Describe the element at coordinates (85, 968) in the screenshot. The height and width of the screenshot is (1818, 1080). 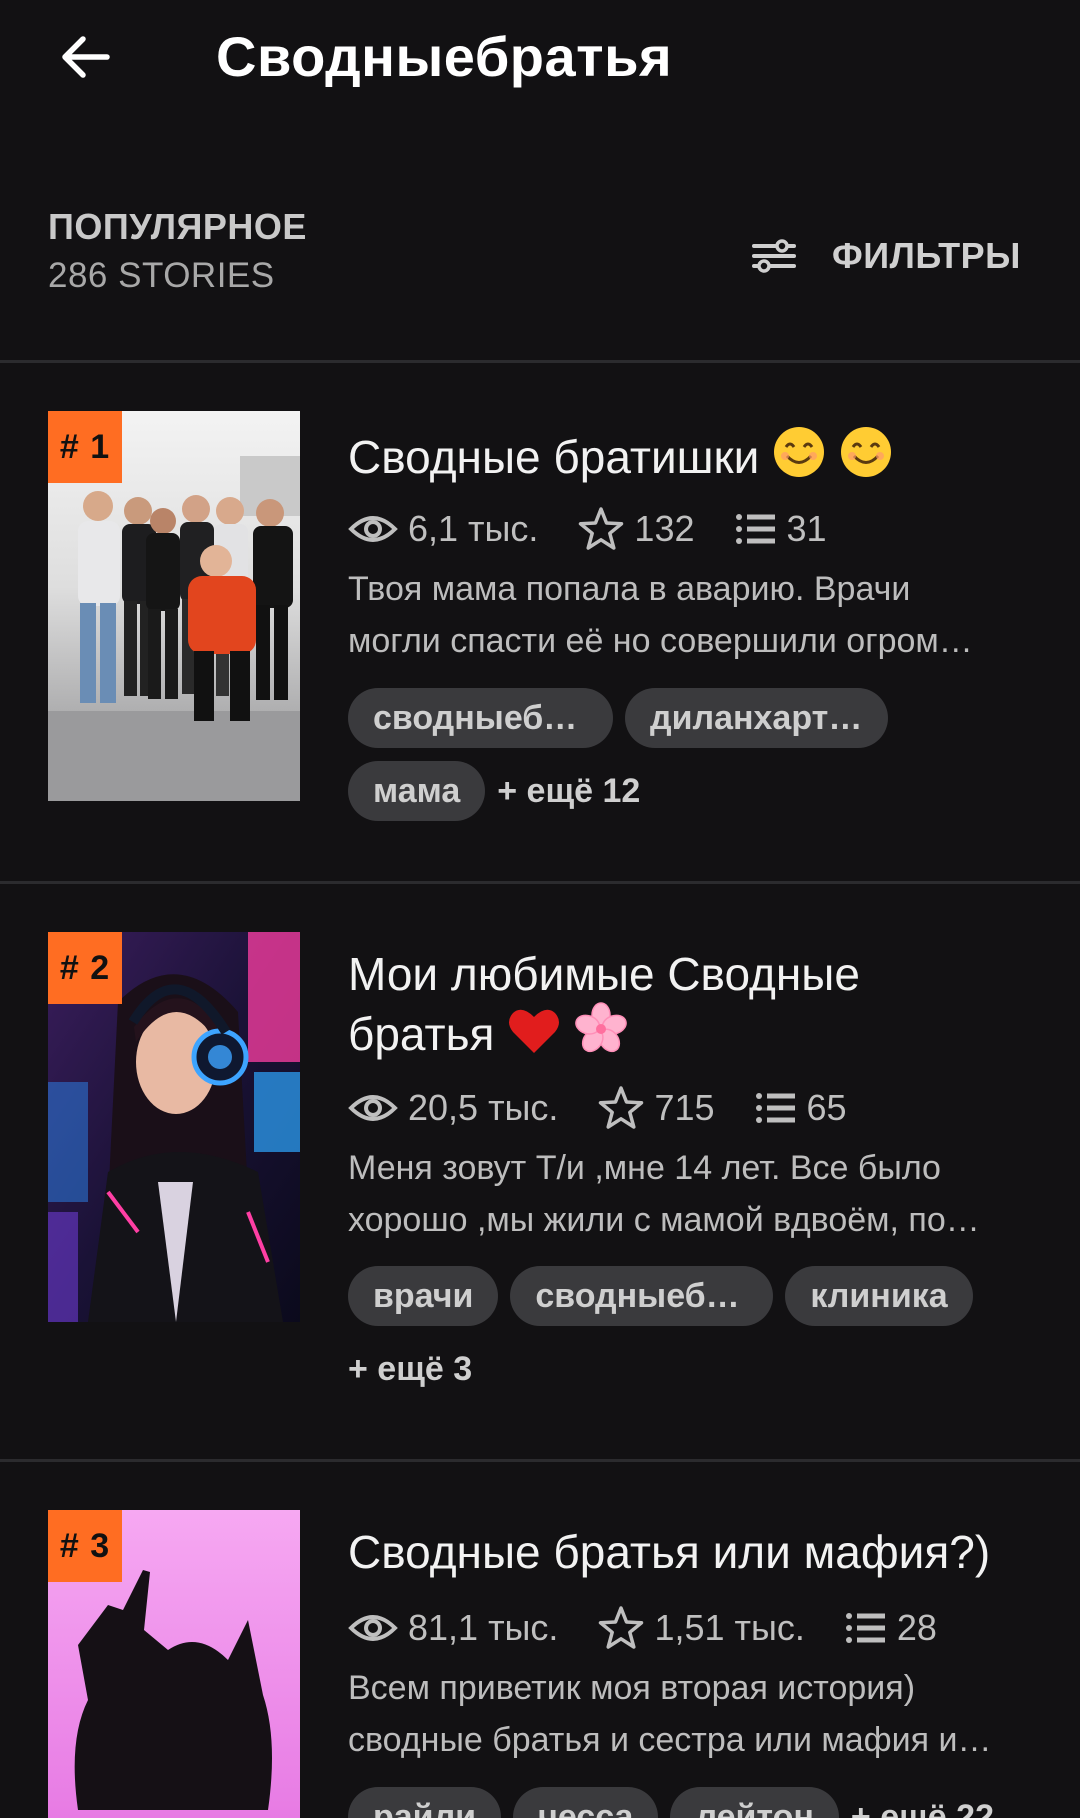
I see `rank-badge: # 2` at that location.